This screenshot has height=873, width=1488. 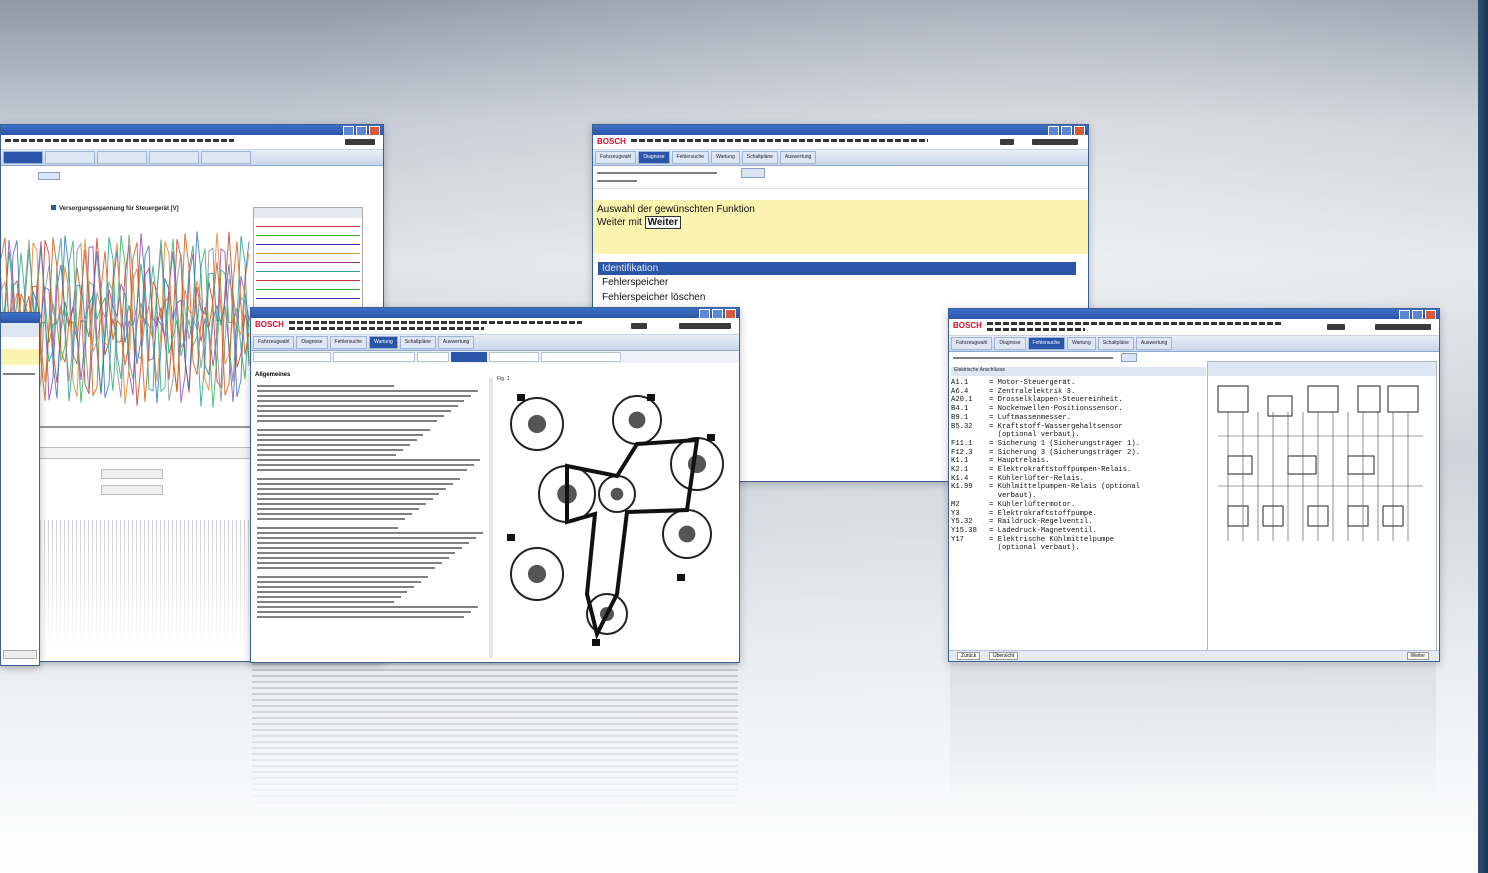 I want to click on component-description: Ladedruck-Magnetventil., so click(x=1047, y=530).